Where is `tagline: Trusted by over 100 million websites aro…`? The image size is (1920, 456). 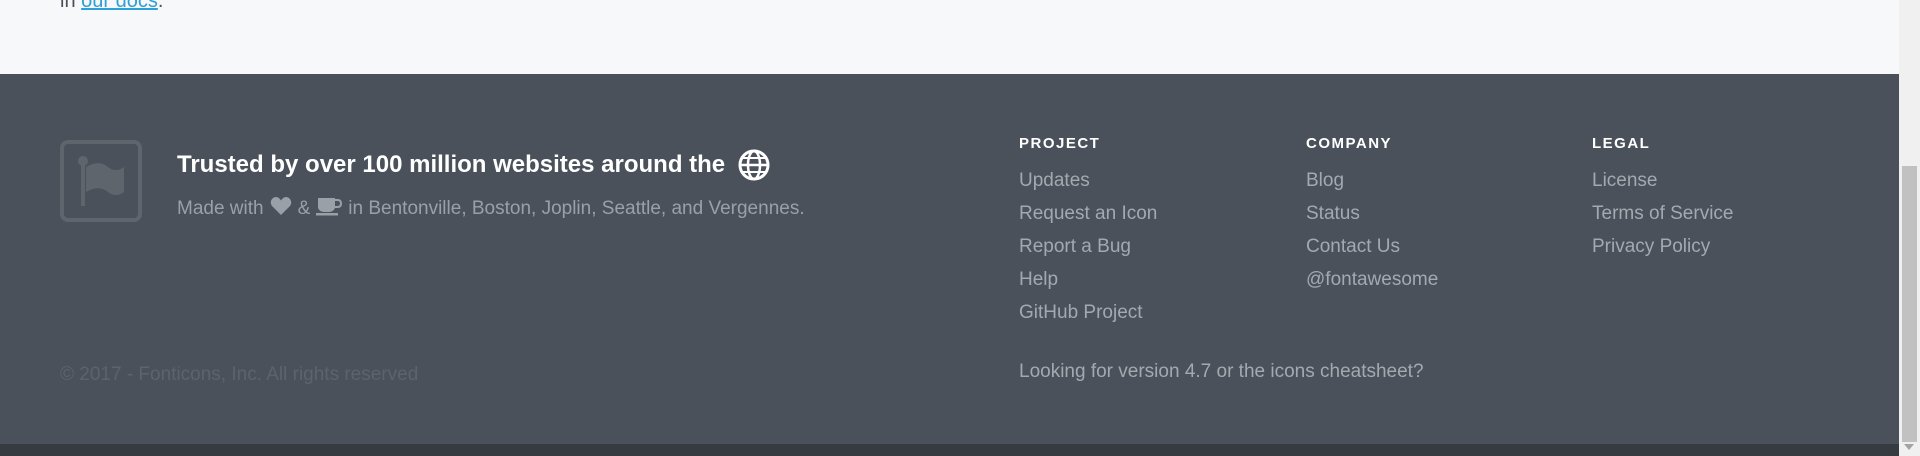
tagline: Trusted by over 100 million websites aro… is located at coordinates (474, 165).